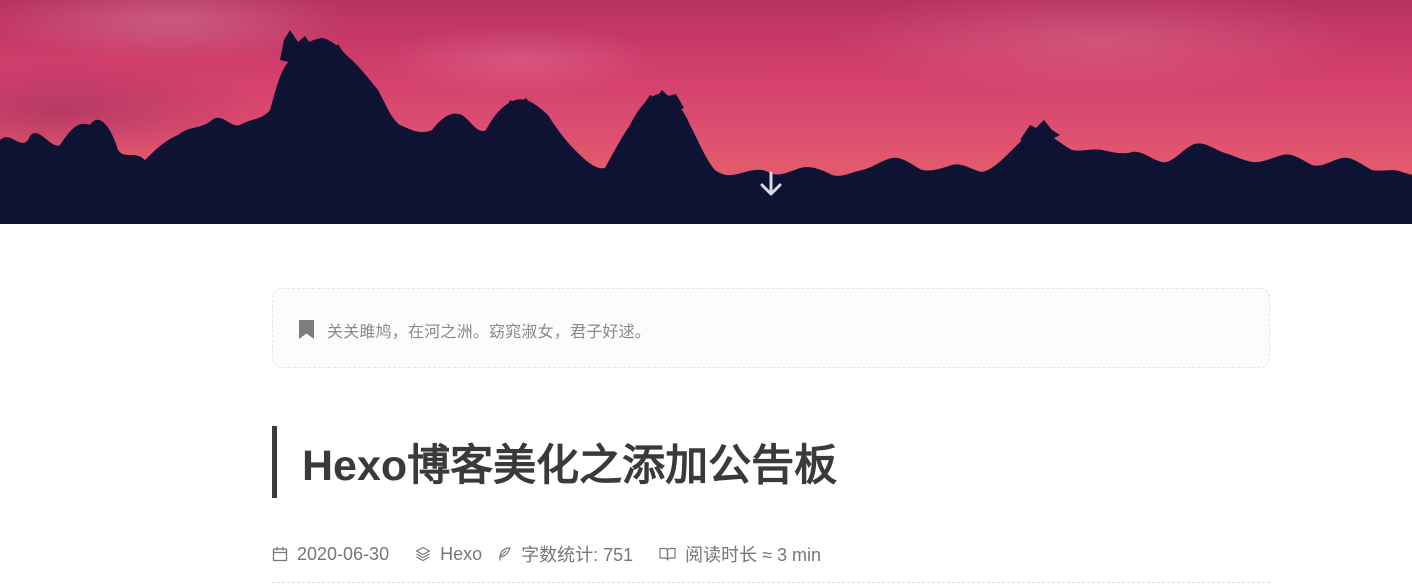  What do you see at coordinates (577, 555) in the screenshot?
I see `post-wordcount-text: 字数统计: 751` at bounding box center [577, 555].